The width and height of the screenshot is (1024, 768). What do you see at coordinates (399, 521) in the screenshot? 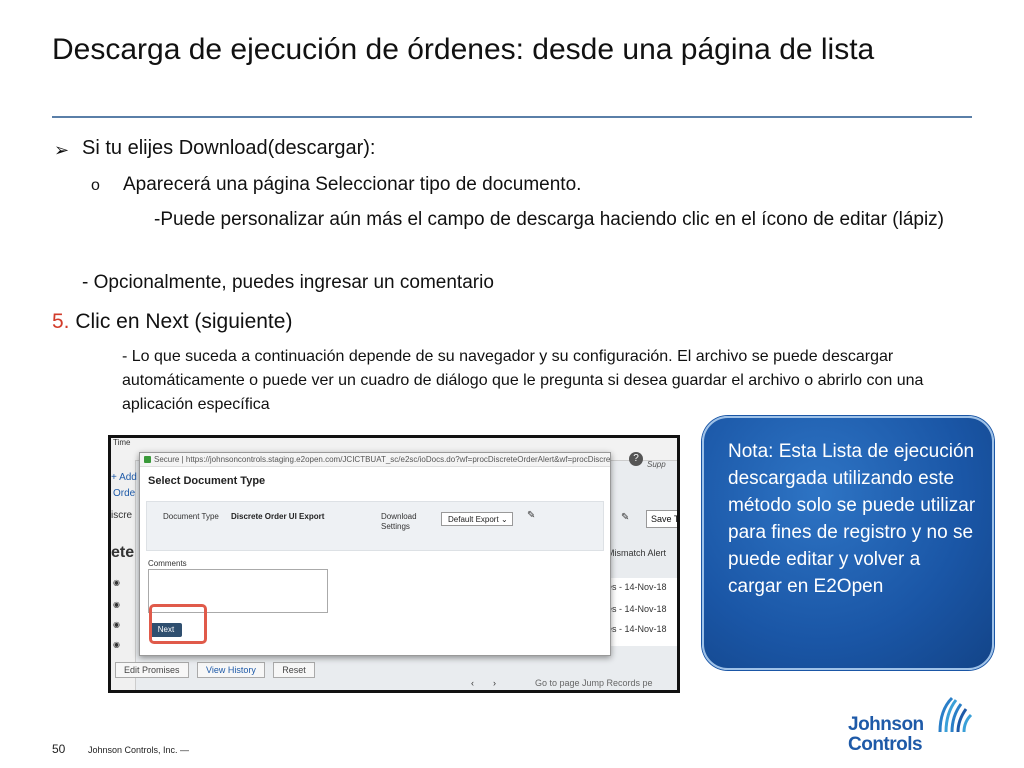
I see `download-settings-label: Download Settings` at bounding box center [399, 521].